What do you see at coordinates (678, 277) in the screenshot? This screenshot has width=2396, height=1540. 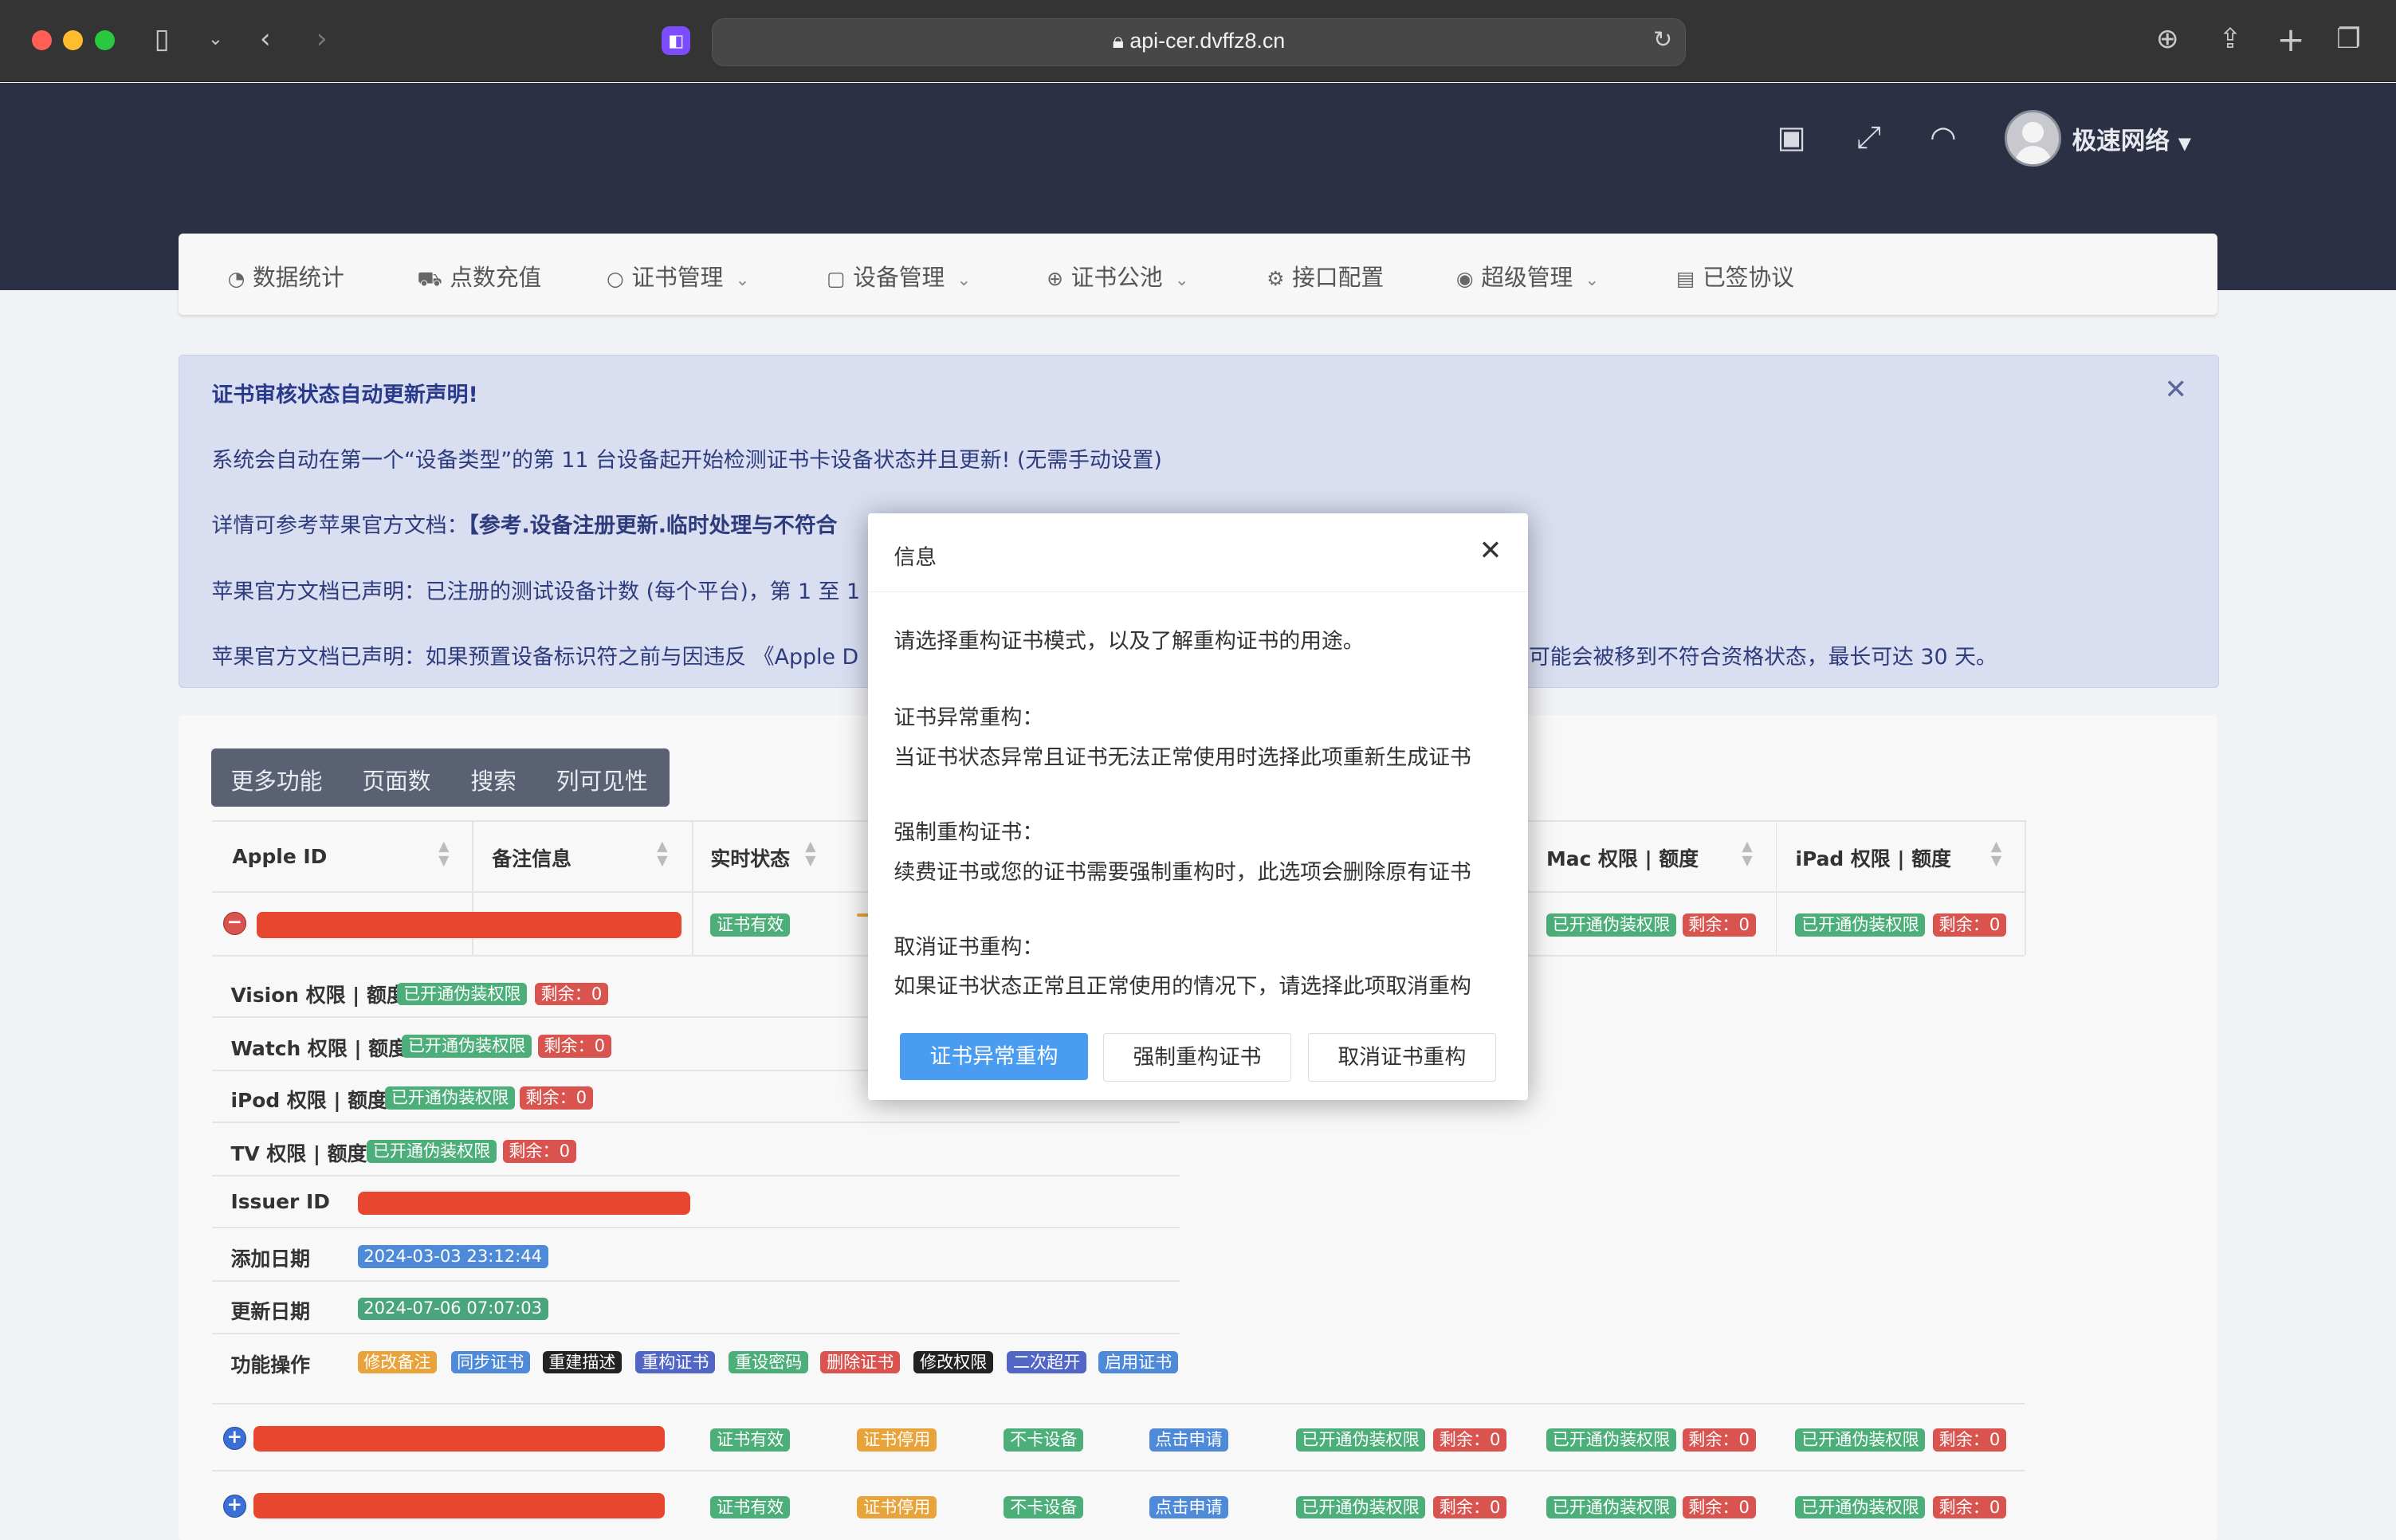 I see `nav-cert-manage: ○ 证书管理 ⌄` at bounding box center [678, 277].